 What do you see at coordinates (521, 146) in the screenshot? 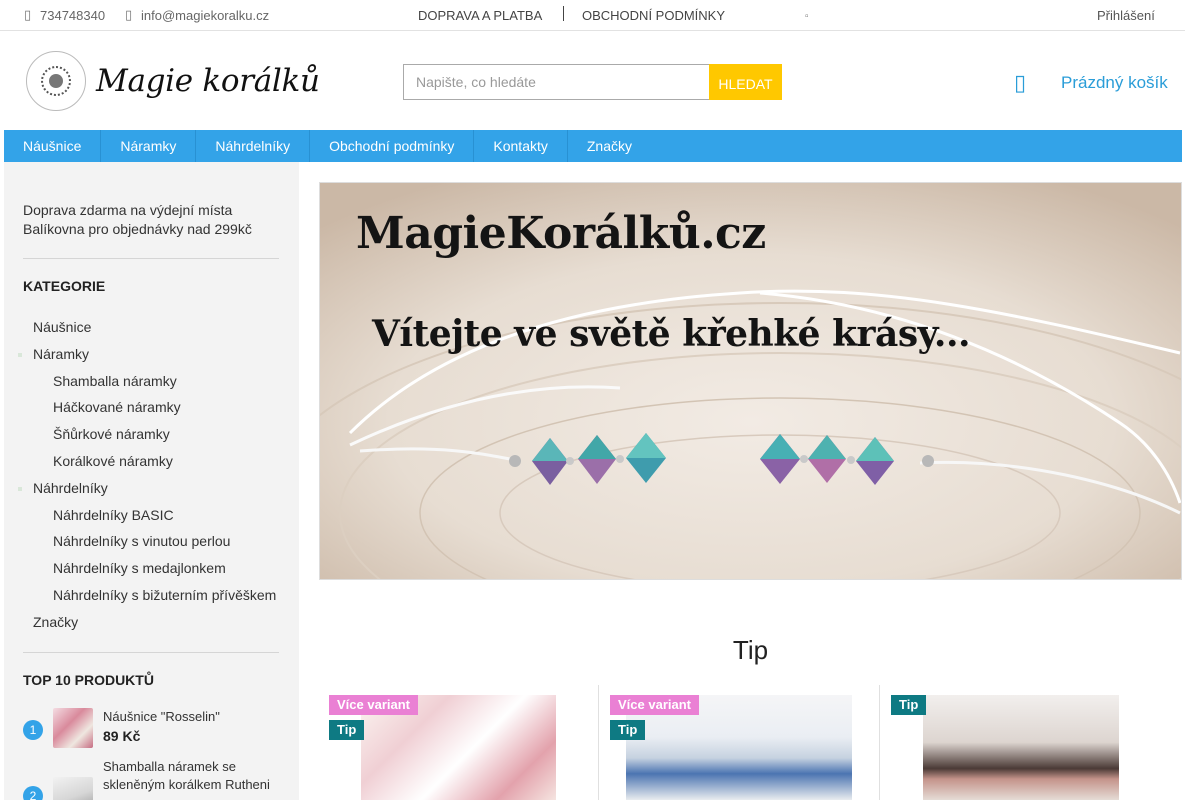
I see `nav-item-contacts: Kontakty` at bounding box center [521, 146].